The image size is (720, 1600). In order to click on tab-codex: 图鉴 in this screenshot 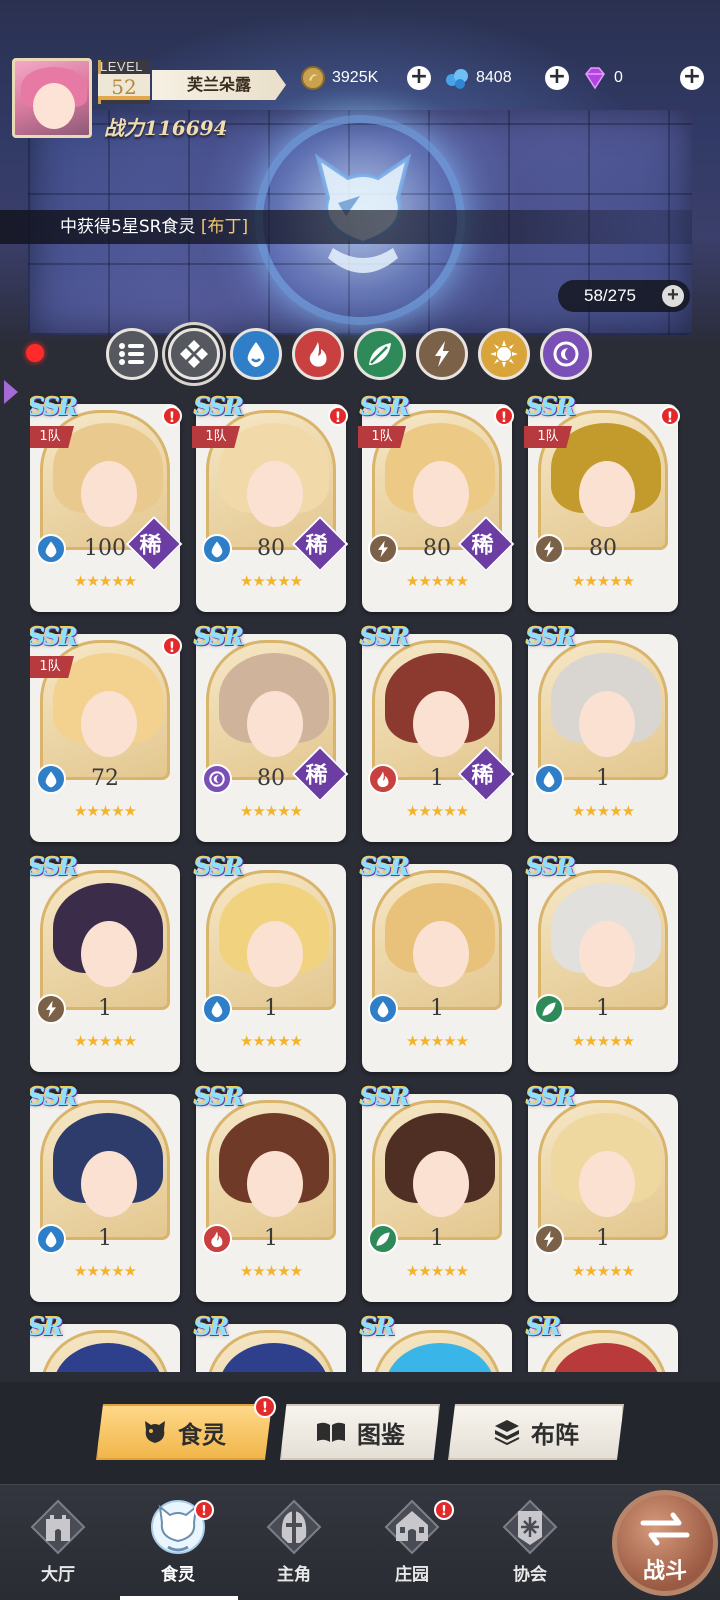, I will do `click(360, 1432)`.